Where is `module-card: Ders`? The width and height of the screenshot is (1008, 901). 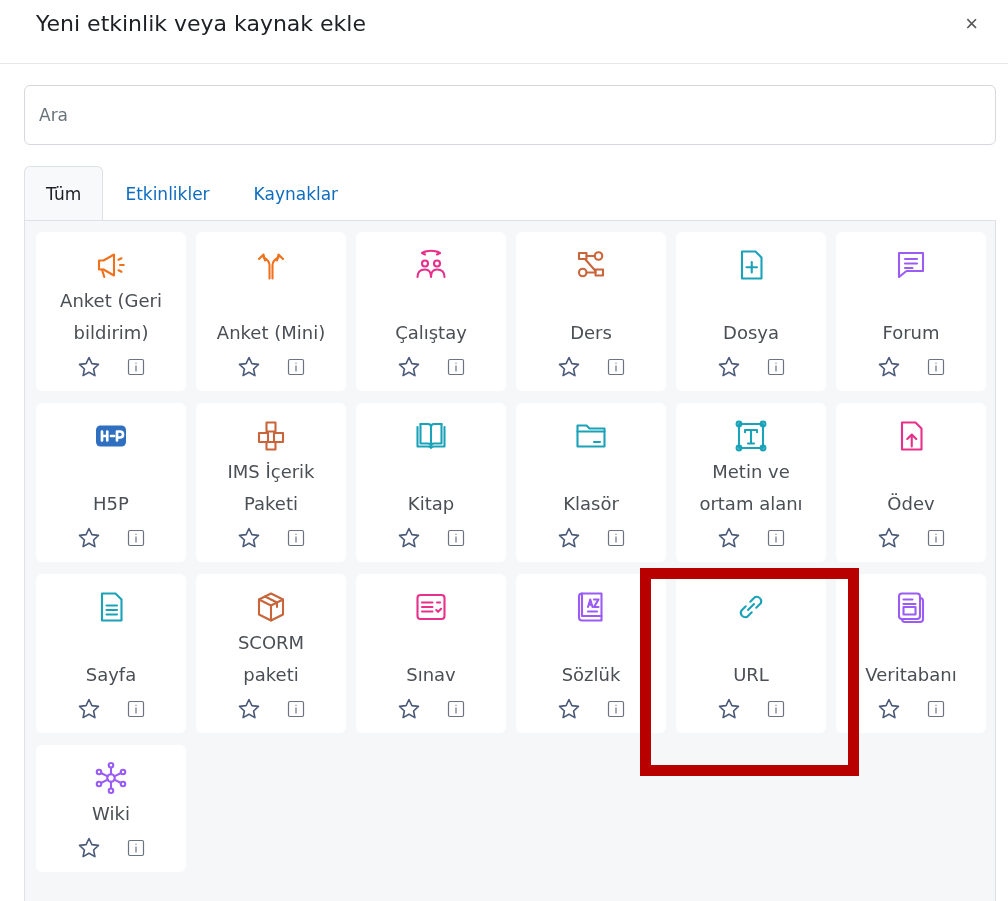
module-card: Ders is located at coordinates (591, 311).